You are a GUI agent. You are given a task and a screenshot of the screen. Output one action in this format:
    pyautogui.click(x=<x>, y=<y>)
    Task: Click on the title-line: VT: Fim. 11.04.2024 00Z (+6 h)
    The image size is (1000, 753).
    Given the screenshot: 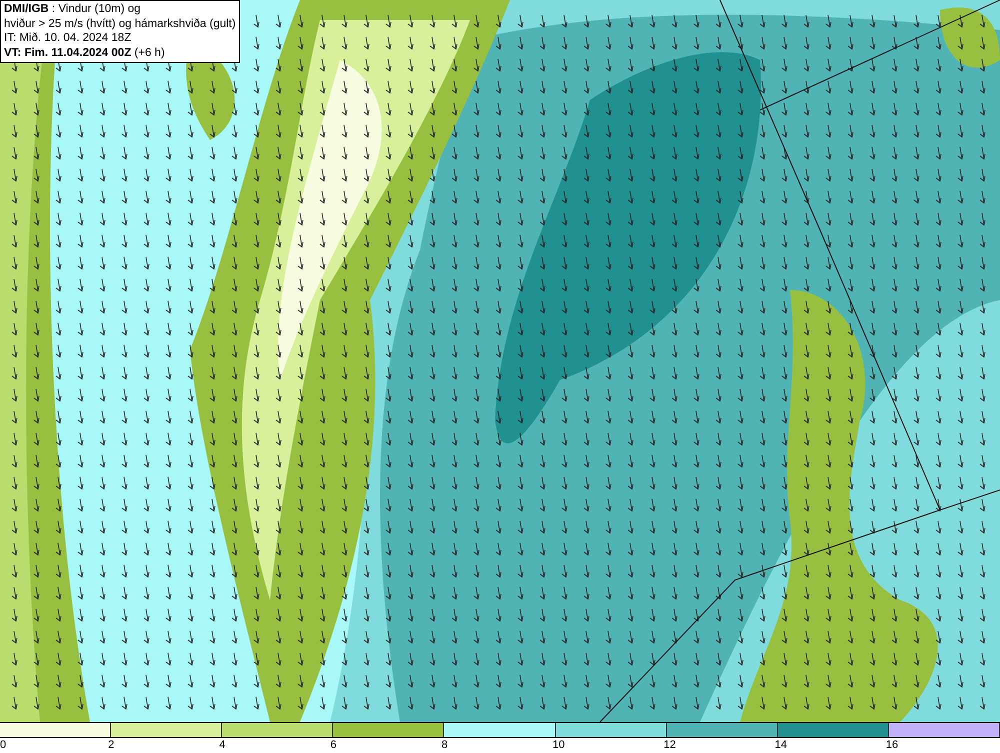 What is the action you would take?
    pyautogui.click(x=85, y=53)
    